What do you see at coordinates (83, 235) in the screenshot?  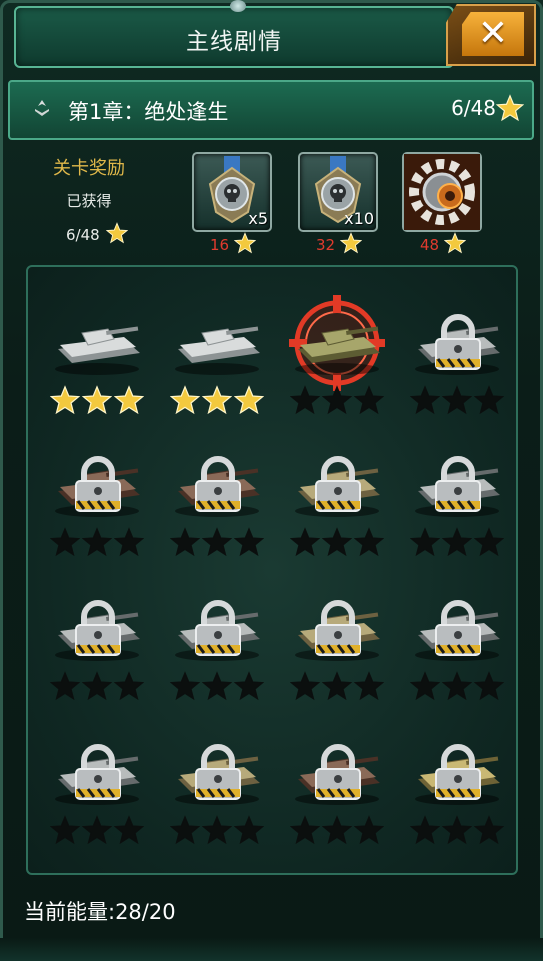 I see `rewards-count: 6/48` at bounding box center [83, 235].